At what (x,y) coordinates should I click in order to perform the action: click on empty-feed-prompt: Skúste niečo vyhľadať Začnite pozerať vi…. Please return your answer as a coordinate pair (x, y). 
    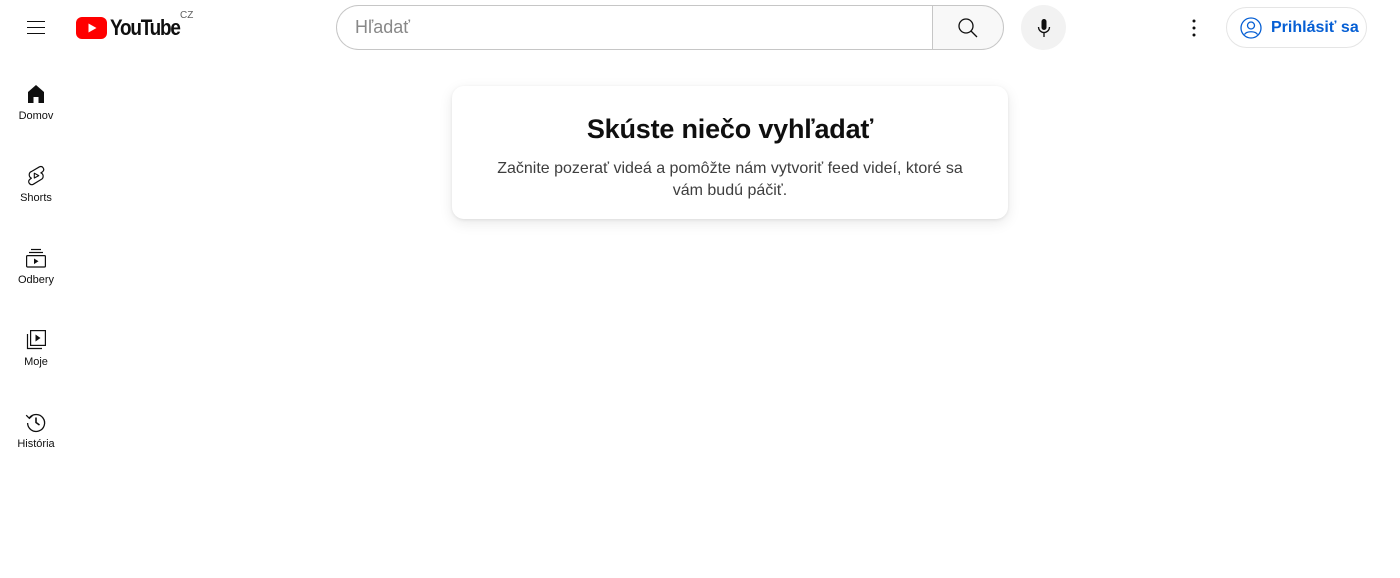
    Looking at the image, I should click on (730, 152).